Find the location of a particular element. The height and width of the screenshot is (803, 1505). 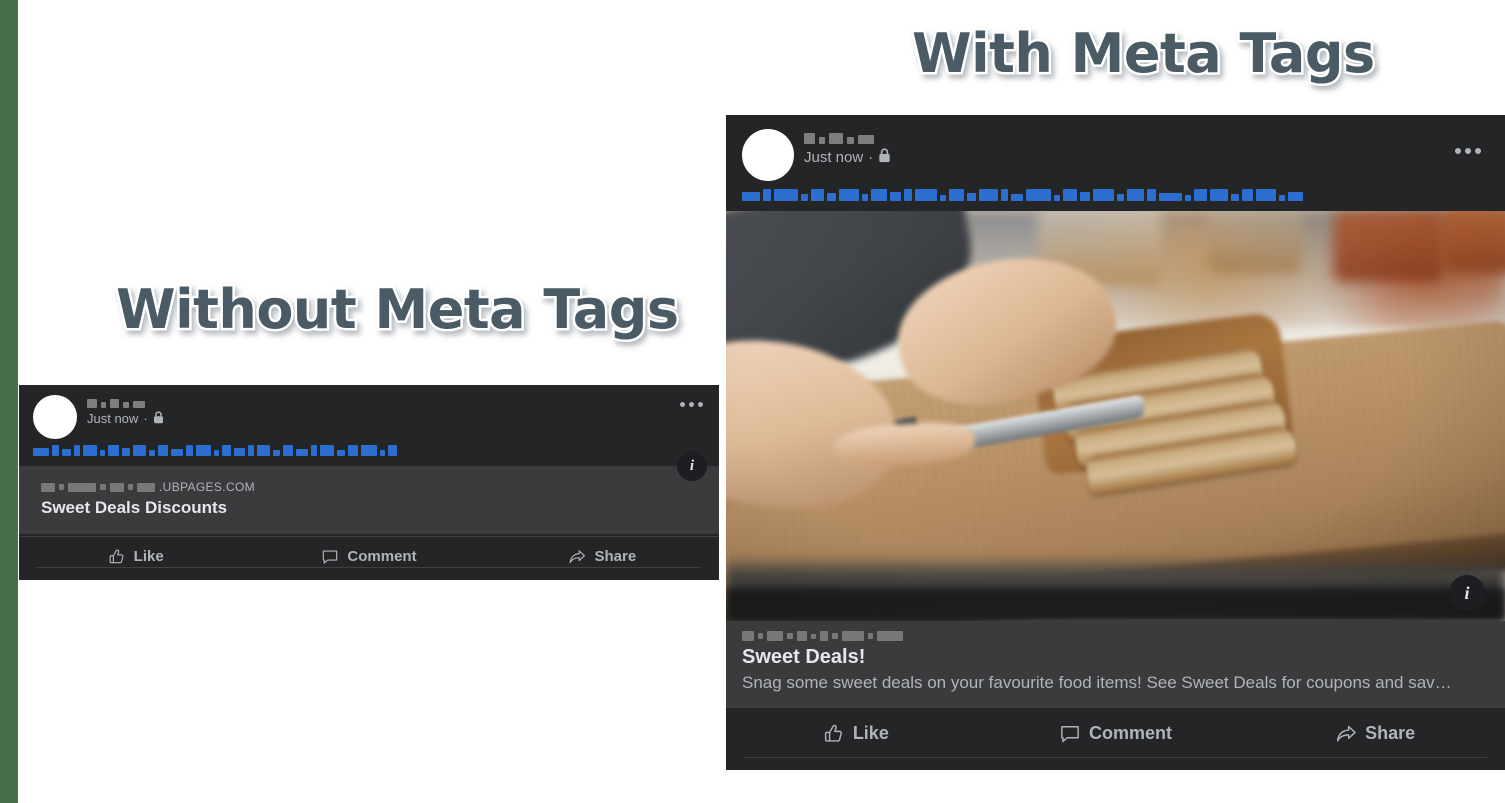

link-title: Sweet Deals Discounts is located at coordinates (134, 507).